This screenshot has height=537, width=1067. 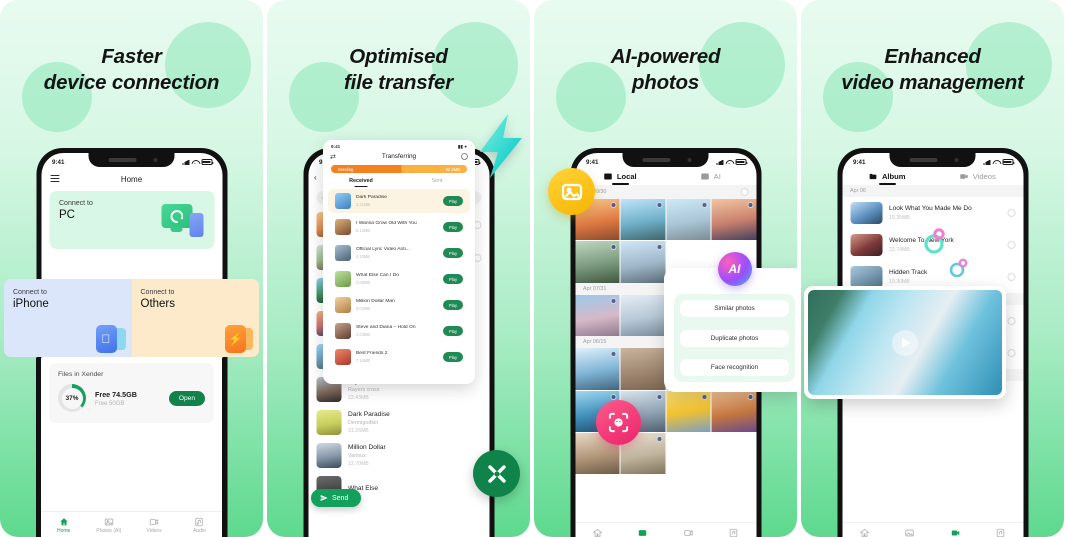 I want to click on tab-sent: Sent, so click(x=437, y=182).